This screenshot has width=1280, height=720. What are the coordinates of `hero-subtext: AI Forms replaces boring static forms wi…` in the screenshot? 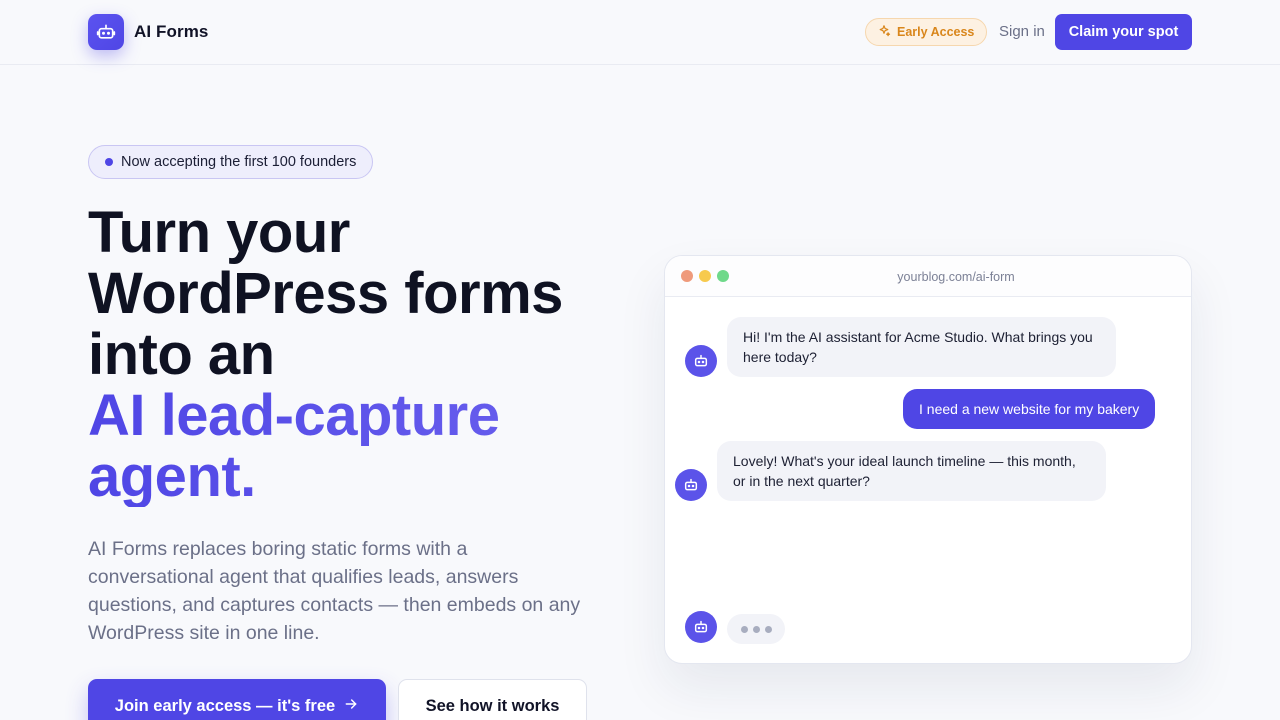 It's located at (334, 591).